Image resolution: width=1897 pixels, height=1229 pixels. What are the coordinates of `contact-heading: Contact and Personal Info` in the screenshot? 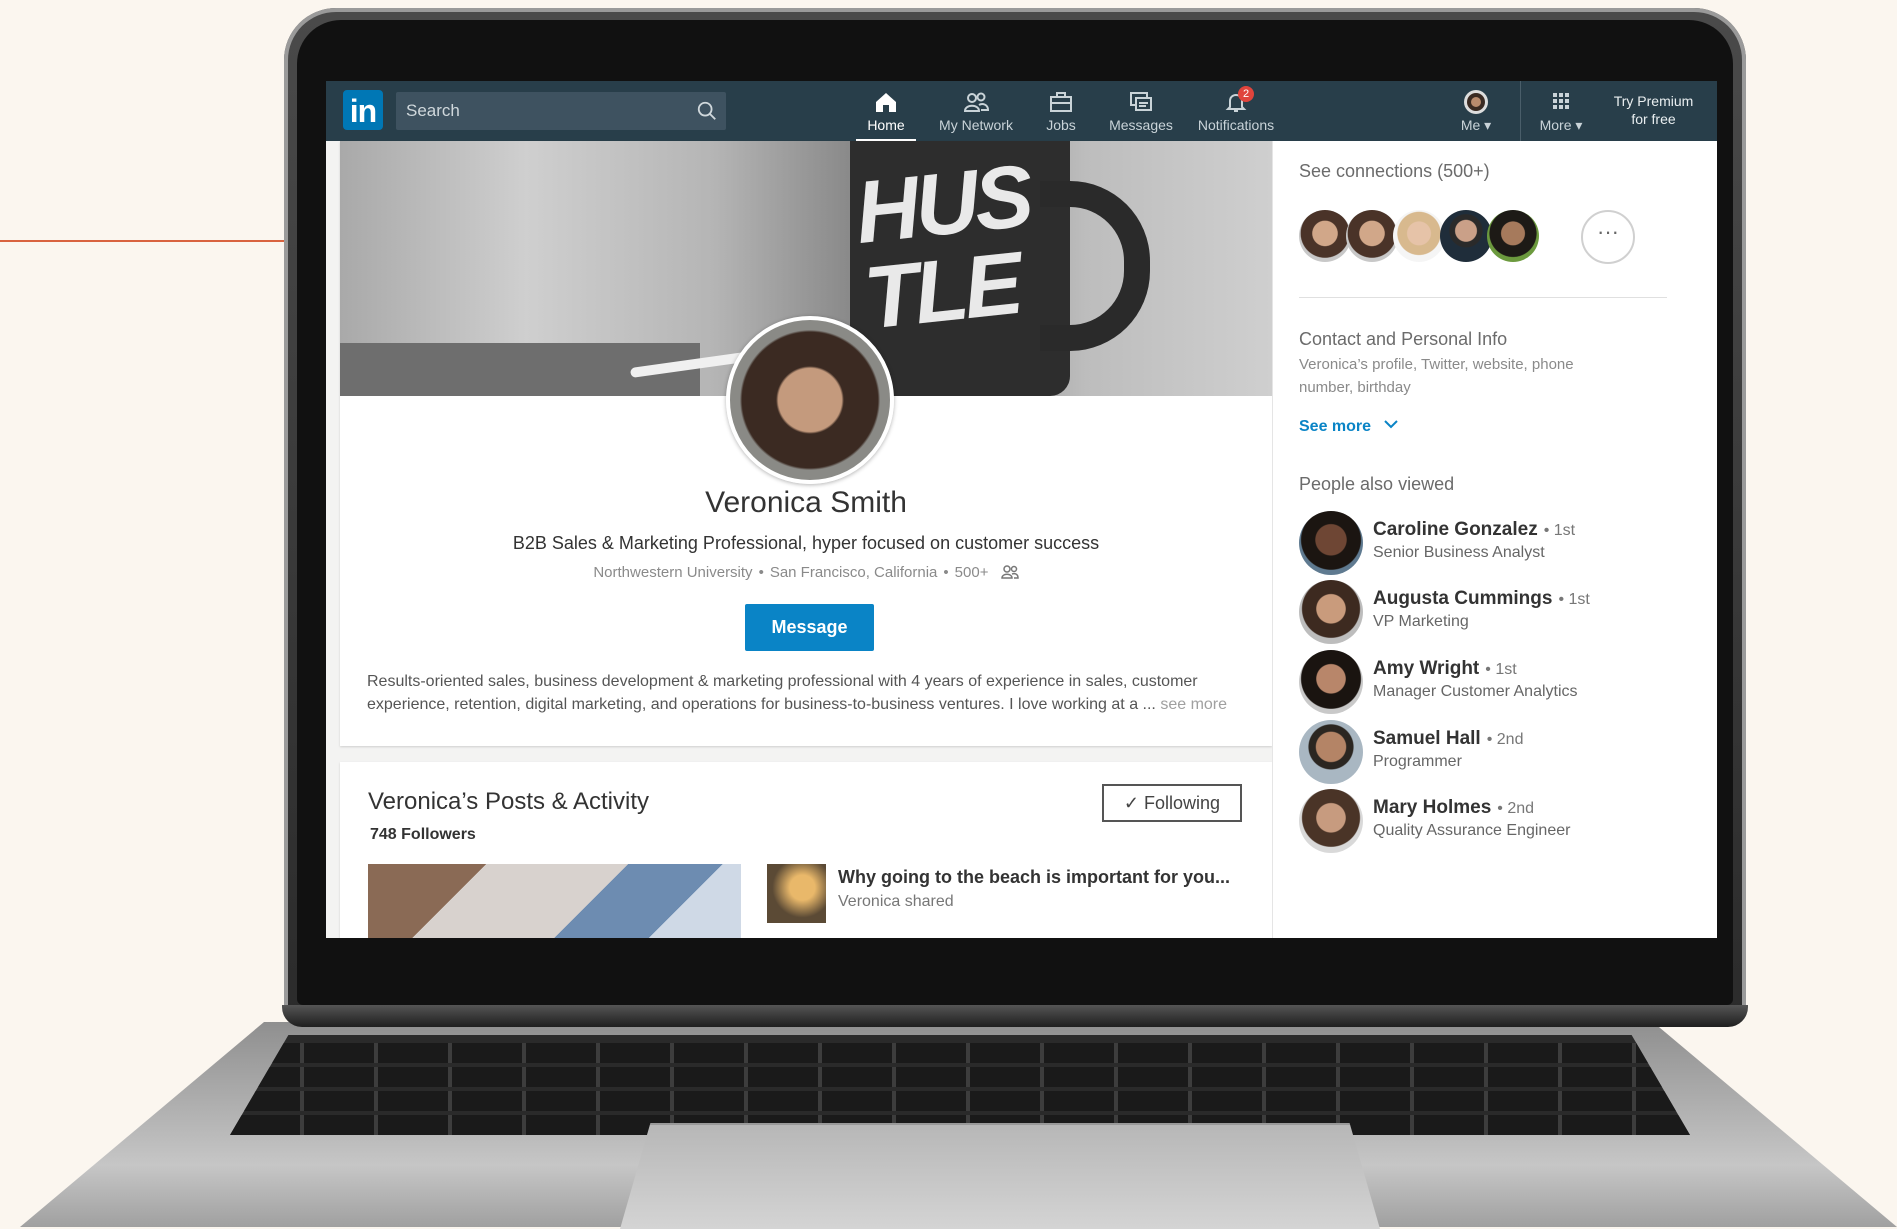 It's located at (1403, 339).